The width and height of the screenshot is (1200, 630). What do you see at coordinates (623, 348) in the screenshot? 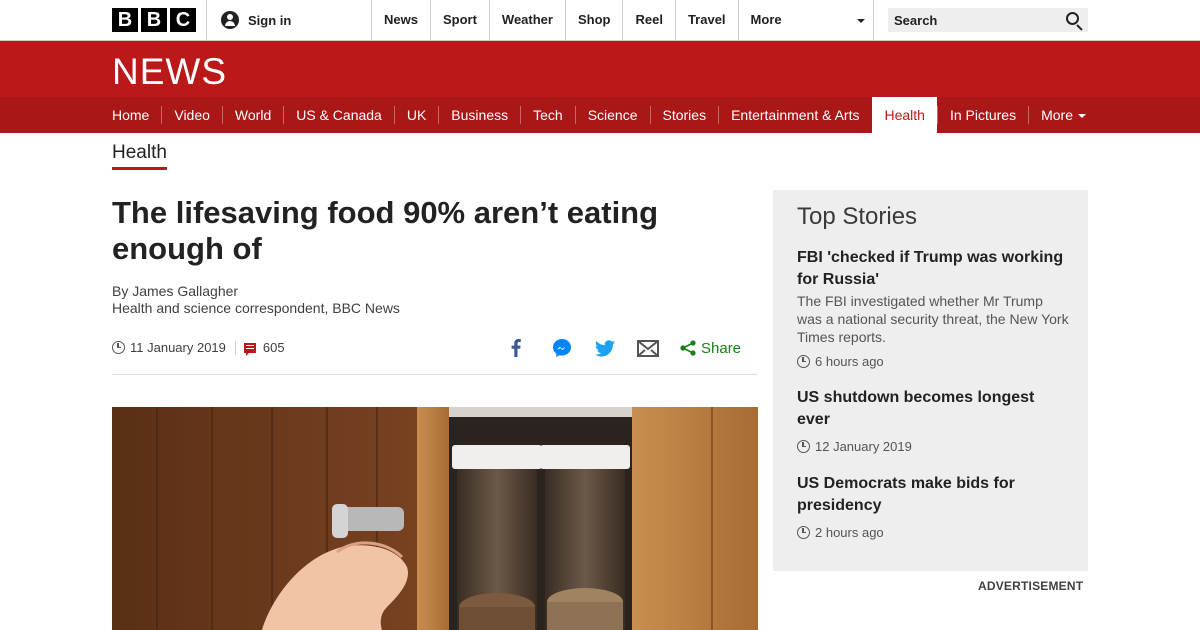
I see `share-tools: Share` at bounding box center [623, 348].